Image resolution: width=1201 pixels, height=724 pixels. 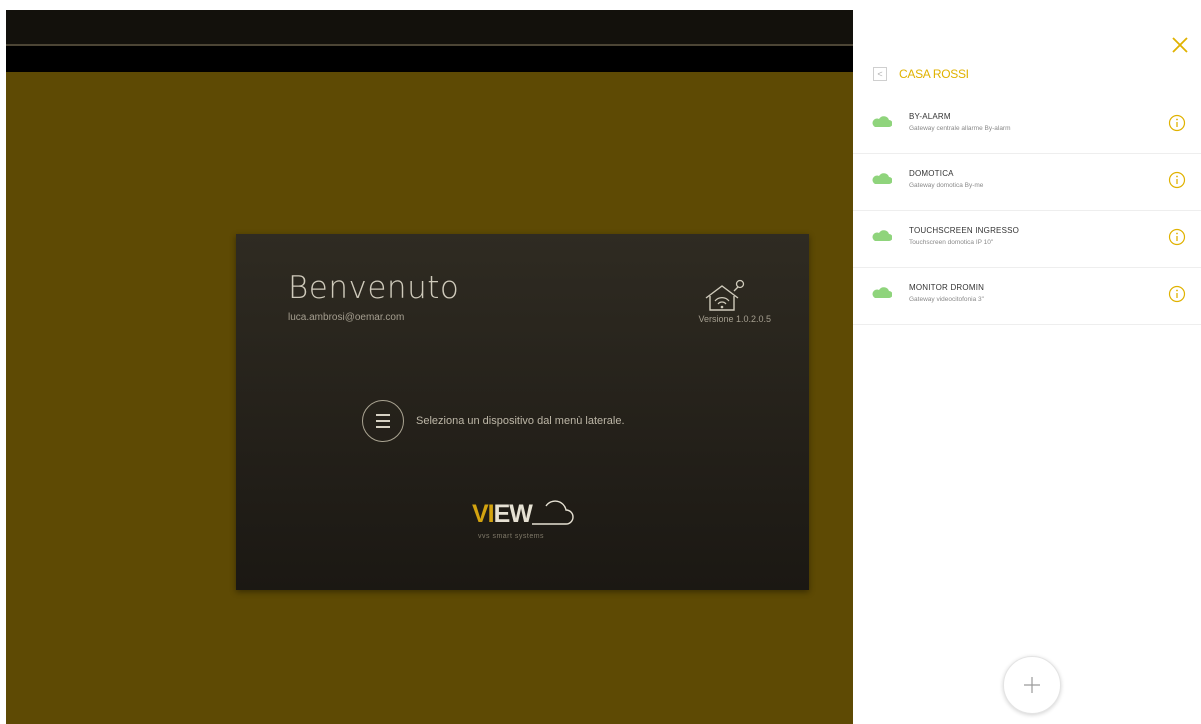 What do you see at coordinates (513, 514) in the screenshot?
I see `logo-ew: EW` at bounding box center [513, 514].